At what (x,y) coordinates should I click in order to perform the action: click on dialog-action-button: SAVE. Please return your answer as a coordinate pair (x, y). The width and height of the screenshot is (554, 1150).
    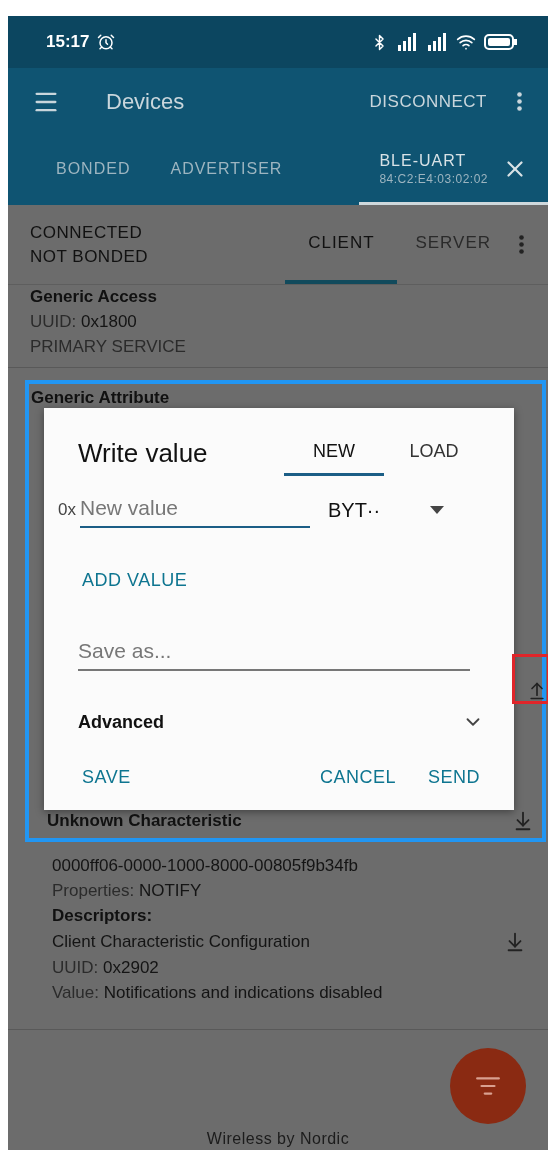
    Looking at the image, I should click on (106, 777).